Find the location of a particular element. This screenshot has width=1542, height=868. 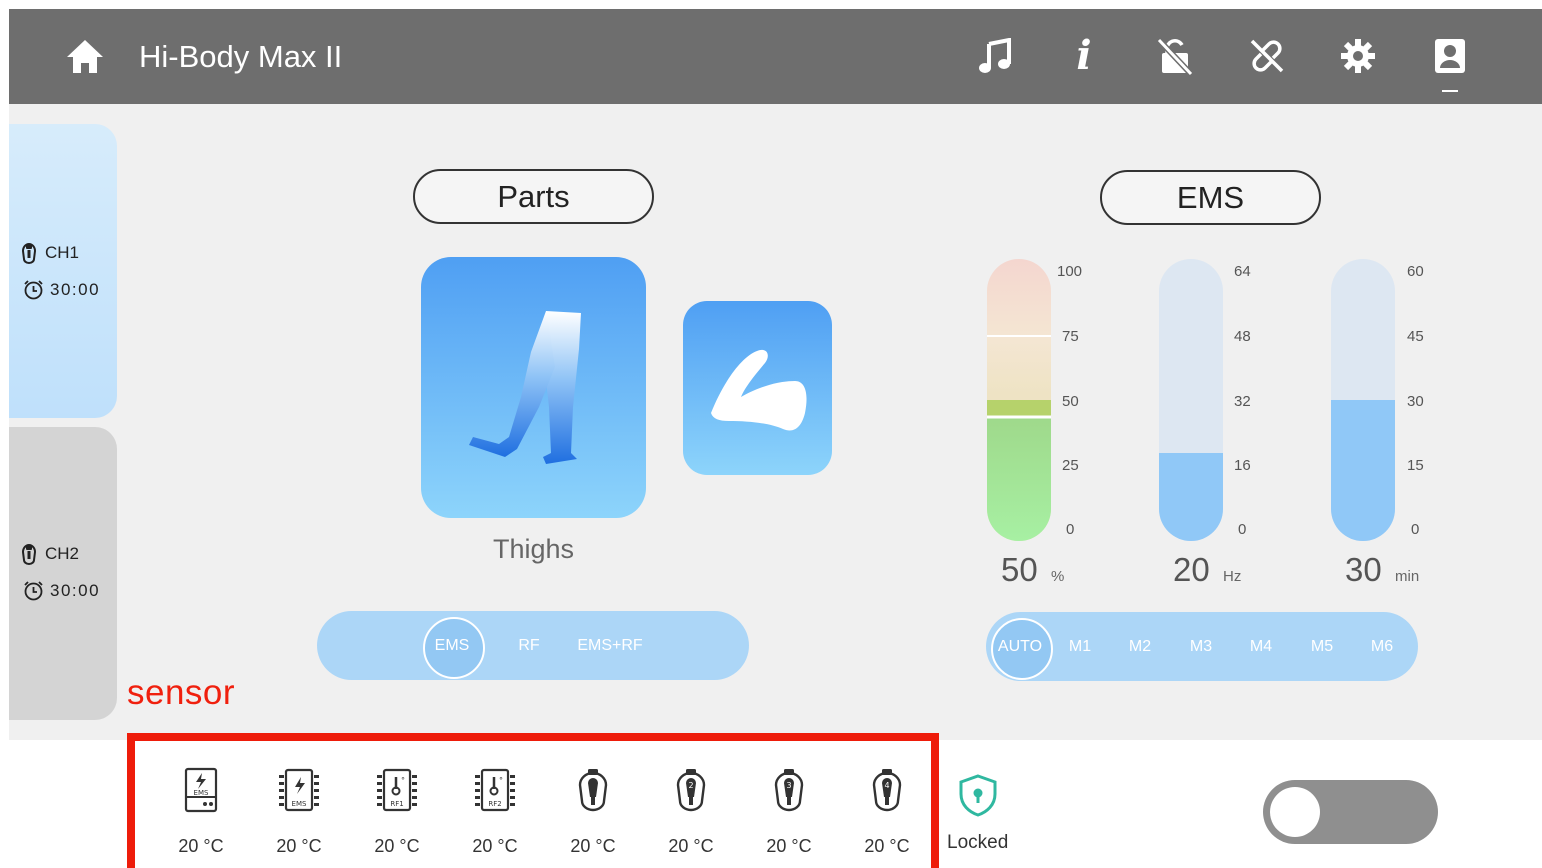

channel-tab-ch1: CH1 30:00 is located at coordinates (63, 271).